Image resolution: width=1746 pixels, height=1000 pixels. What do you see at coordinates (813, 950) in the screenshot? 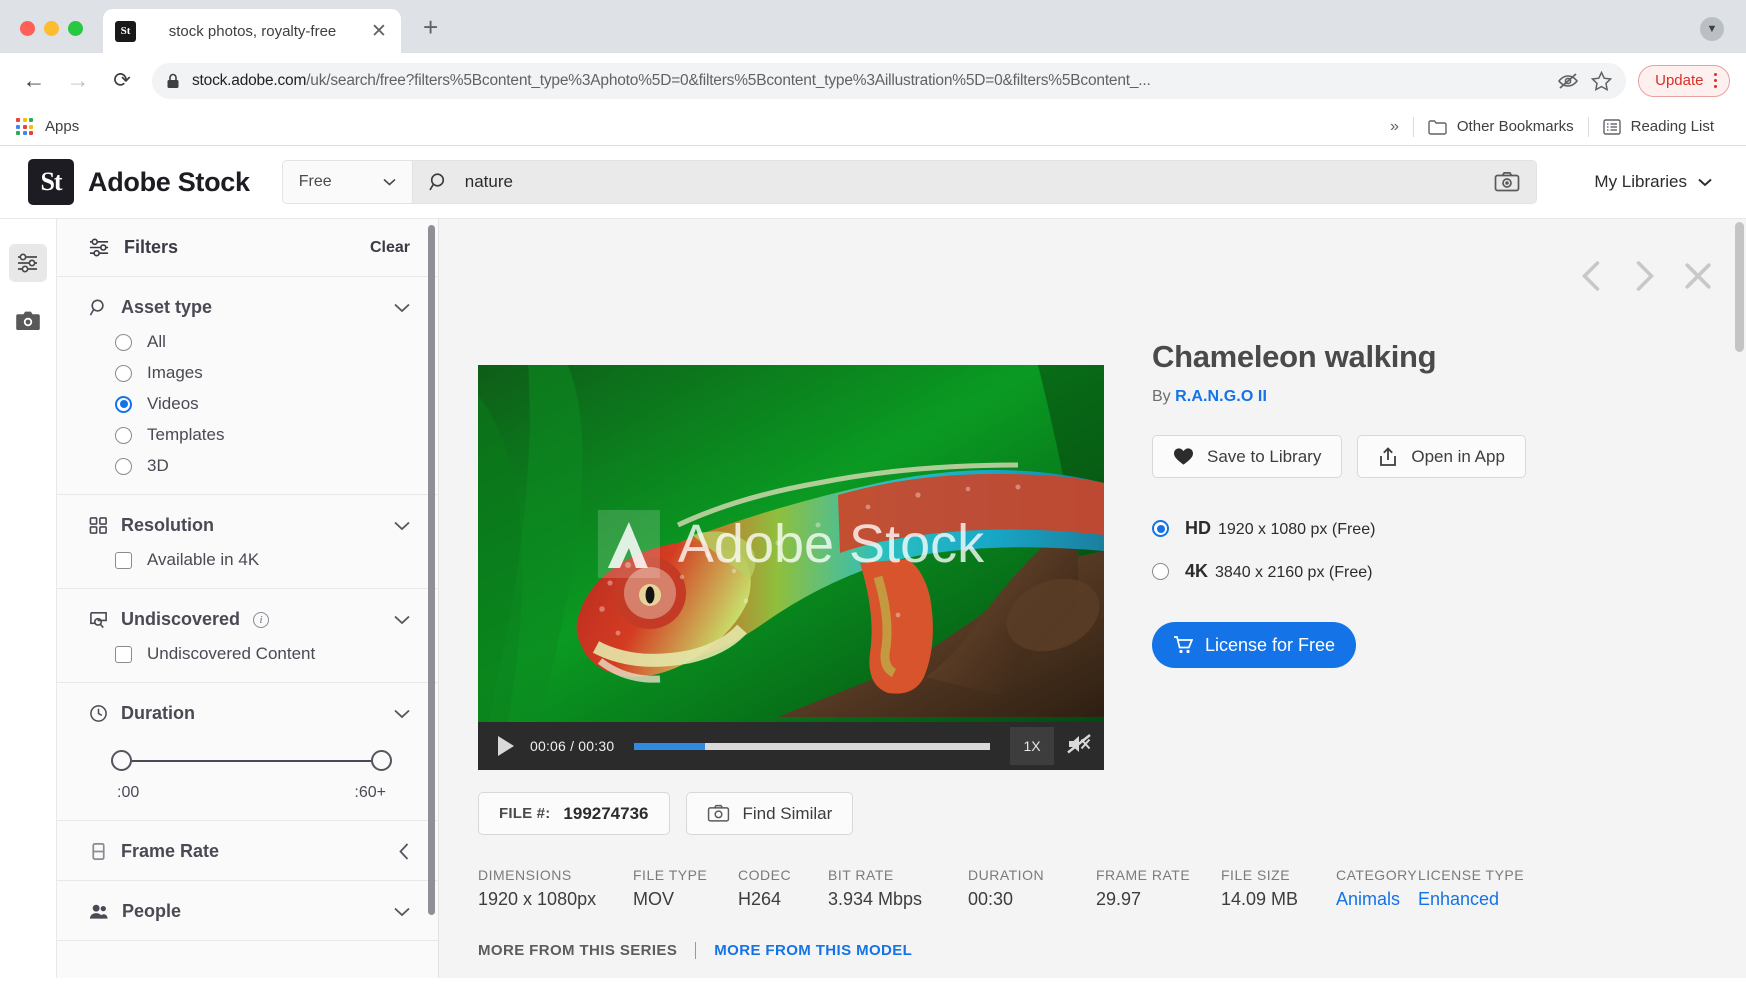
I see `more-from-model-link: MORE FROM THIS MODEL` at bounding box center [813, 950].